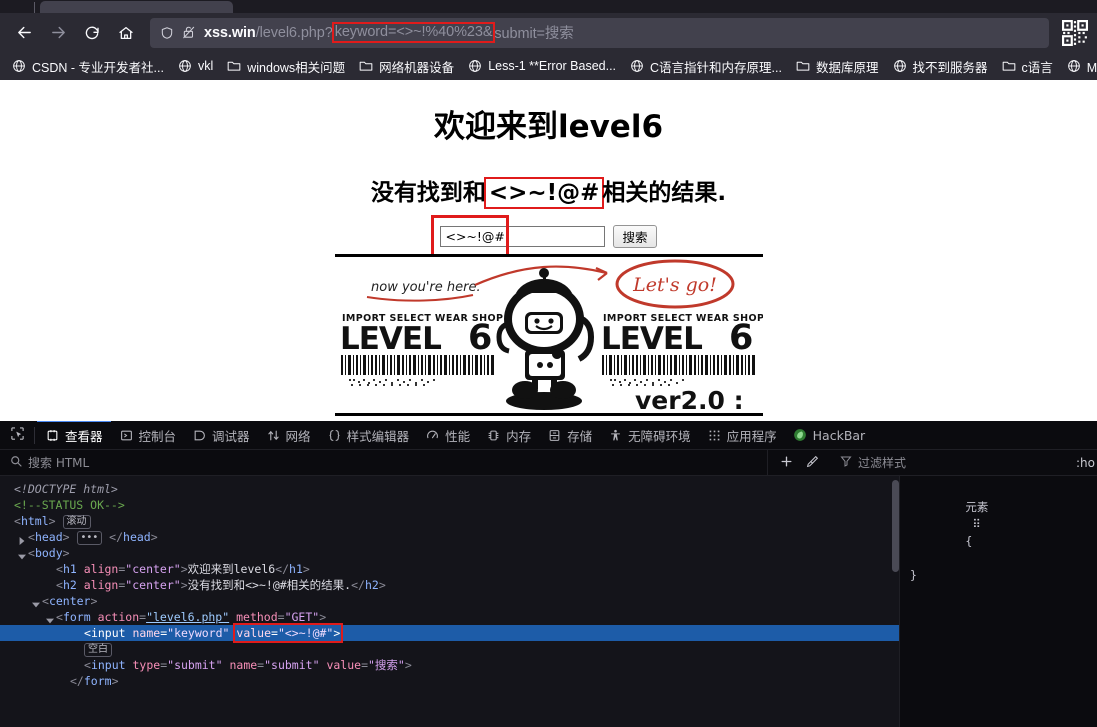 Image resolution: width=1097 pixels, height=727 pixels. I want to click on markup-line: <!--STATUS OK-->, so click(449, 505).